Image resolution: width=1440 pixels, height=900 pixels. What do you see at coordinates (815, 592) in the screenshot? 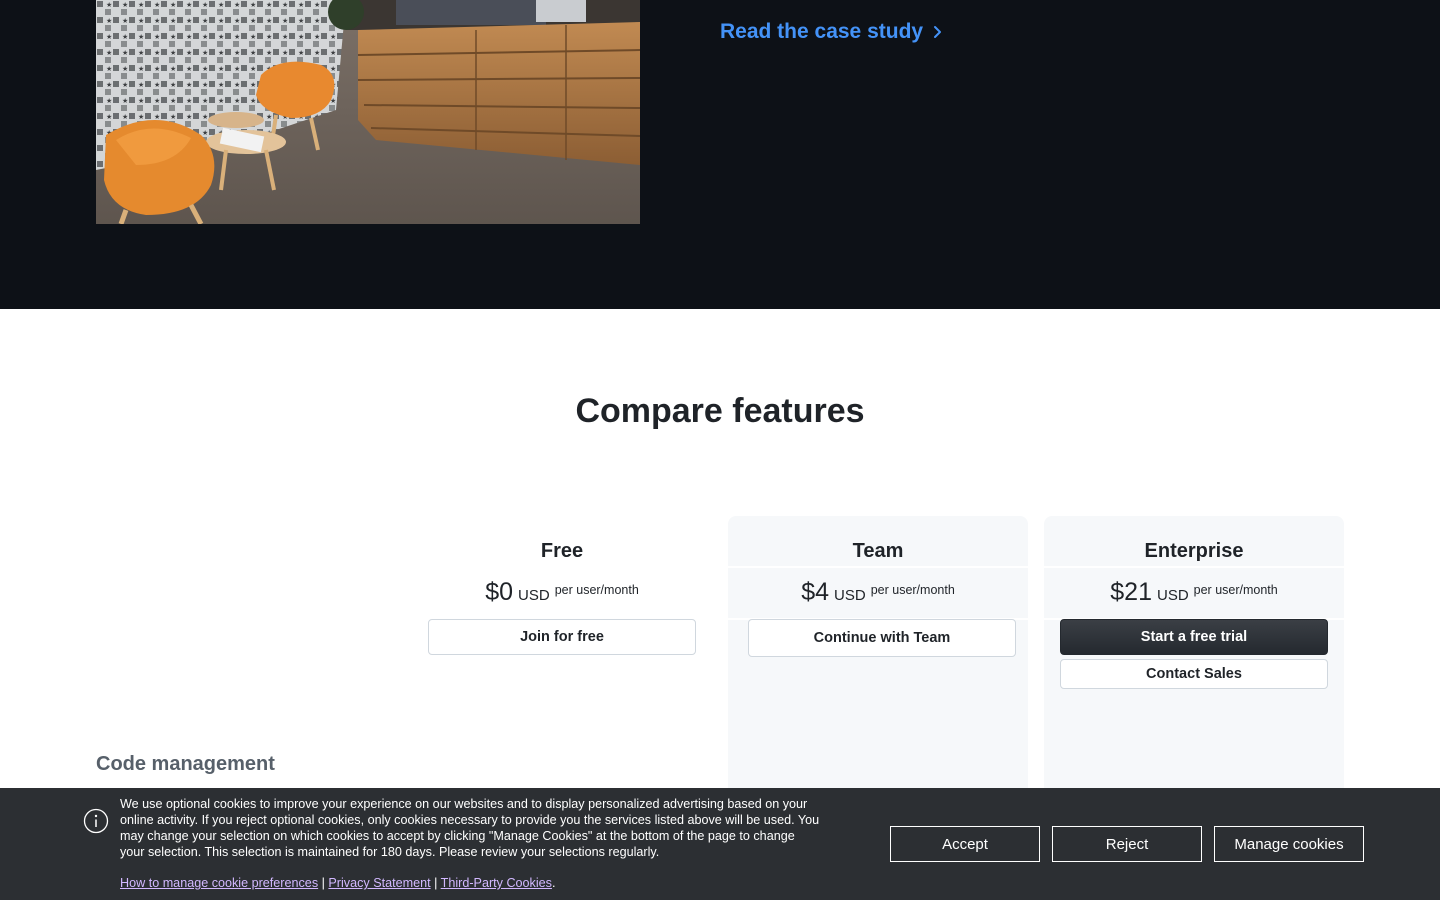
I see `price-amount: $4` at bounding box center [815, 592].